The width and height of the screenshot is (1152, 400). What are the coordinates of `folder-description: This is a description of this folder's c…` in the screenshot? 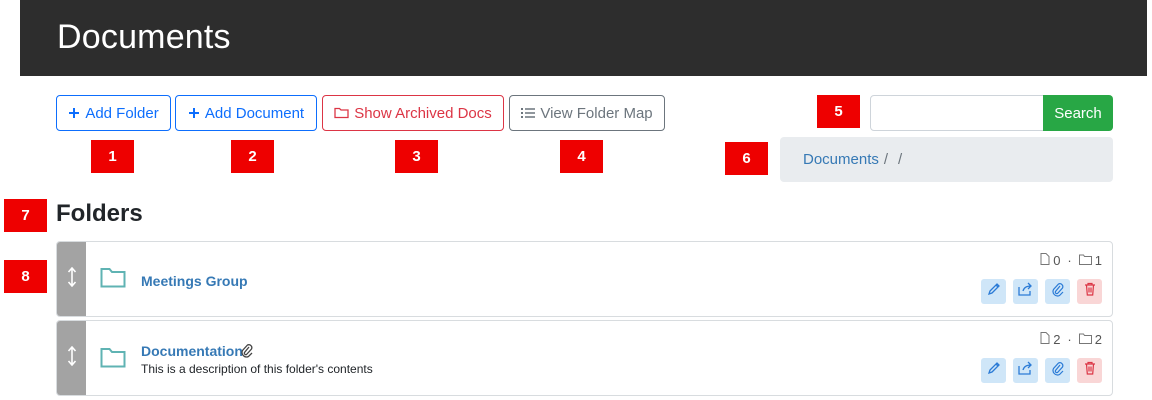 It's located at (257, 369).